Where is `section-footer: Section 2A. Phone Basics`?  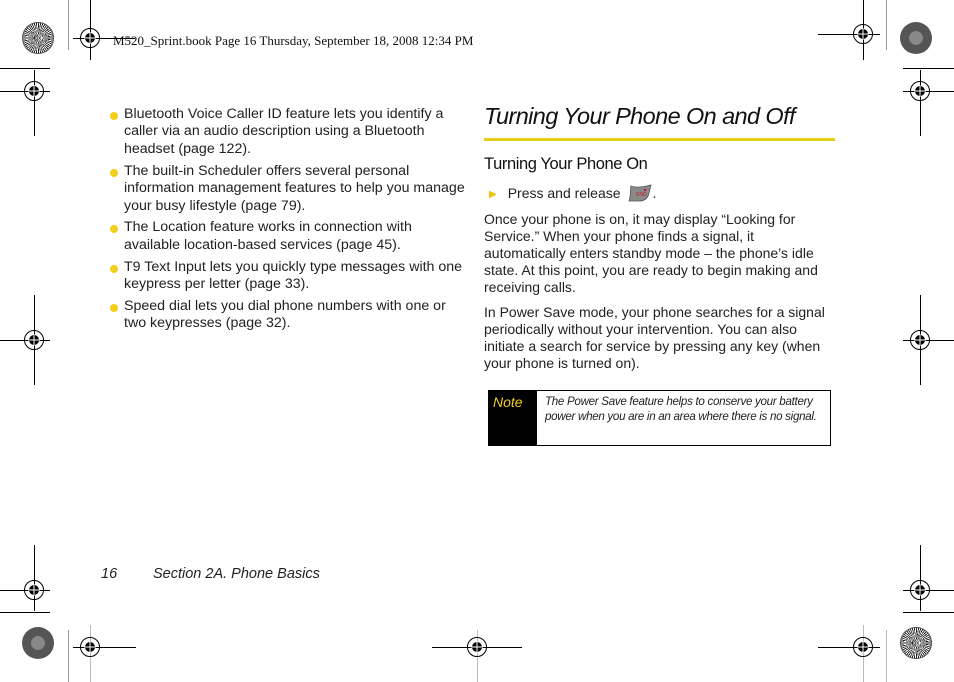
section-footer: Section 2A. Phone Basics is located at coordinates (236, 574).